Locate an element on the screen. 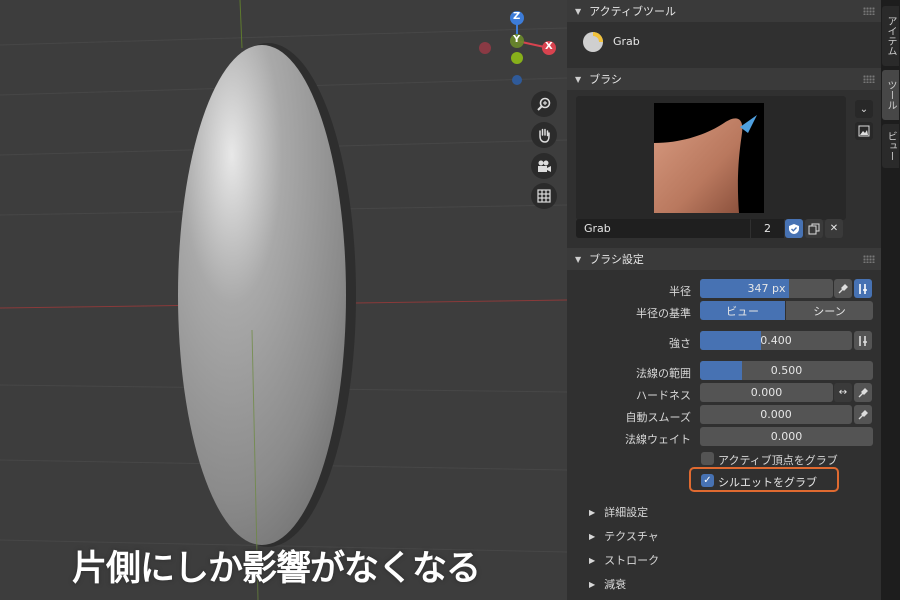 This screenshot has height=600, width=900. brush-thumbnail is located at coordinates (709, 158).